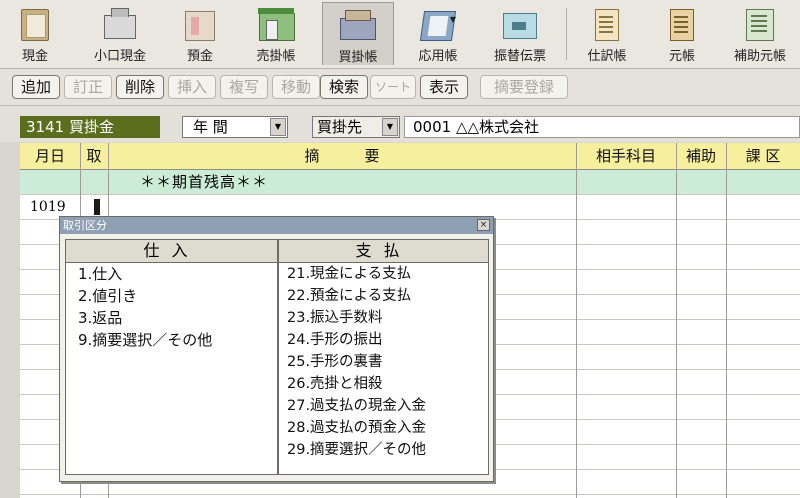 The image size is (800, 498). I want to click on toolbar-label: 買掛帳, so click(358, 57).